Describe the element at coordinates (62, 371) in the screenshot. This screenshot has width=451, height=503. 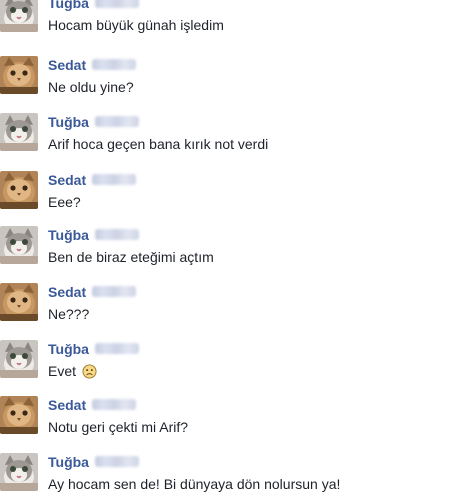
I see `message-text-value: Evet` at that location.